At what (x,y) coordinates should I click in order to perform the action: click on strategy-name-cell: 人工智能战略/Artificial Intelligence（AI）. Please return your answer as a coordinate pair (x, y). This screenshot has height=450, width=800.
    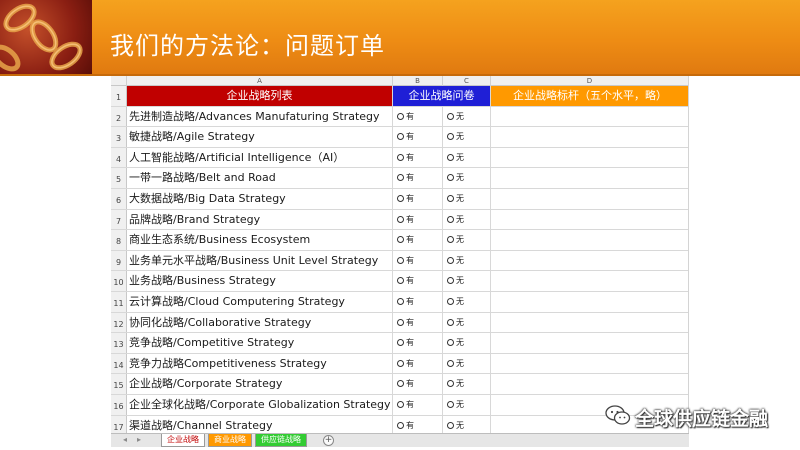
    Looking at the image, I should click on (260, 157).